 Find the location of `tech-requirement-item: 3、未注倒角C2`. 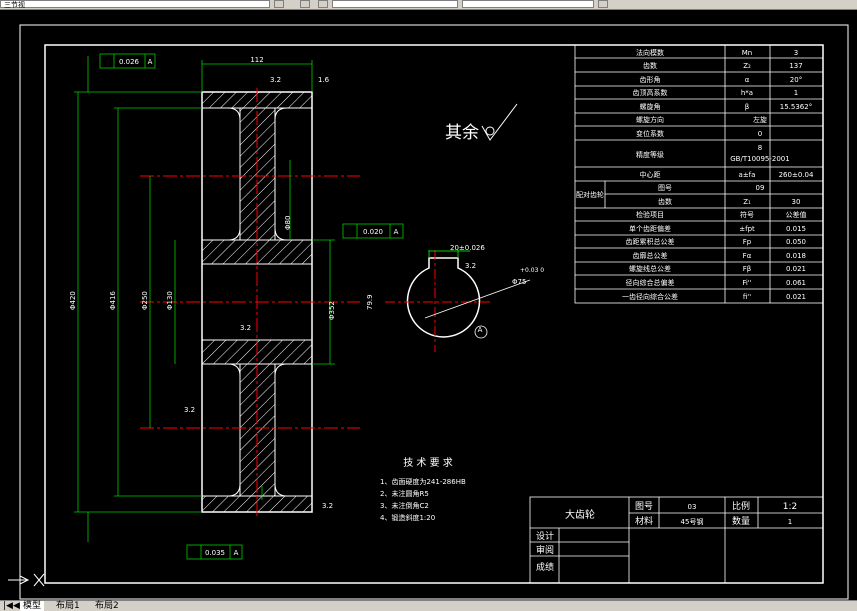

tech-requirement-item: 3、未注倒角C2 is located at coordinates (404, 505).